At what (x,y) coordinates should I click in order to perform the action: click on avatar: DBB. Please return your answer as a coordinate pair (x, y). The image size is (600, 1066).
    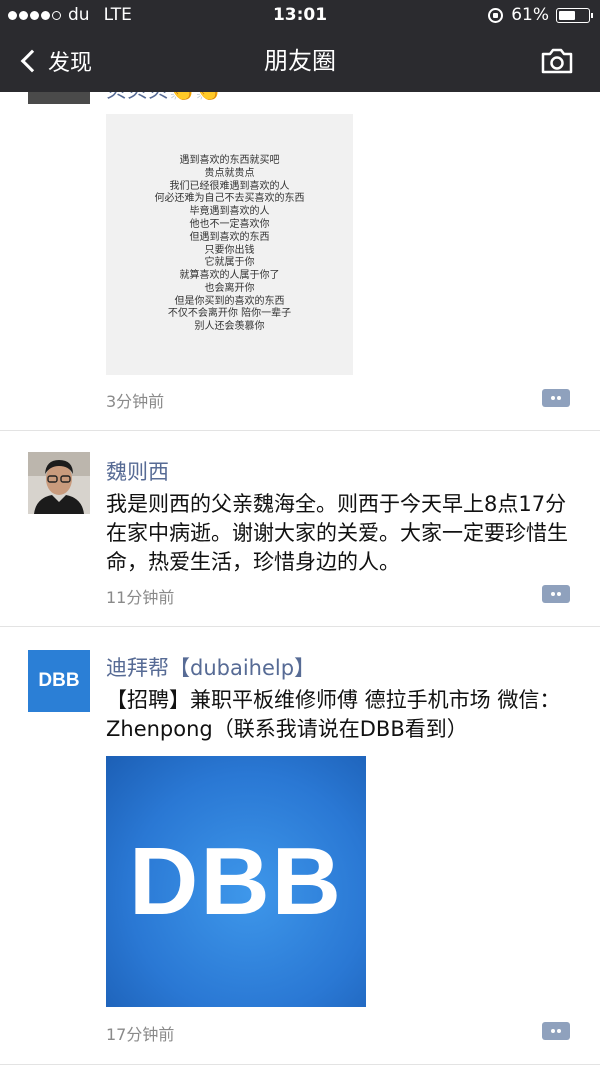
    Looking at the image, I should click on (59, 681).